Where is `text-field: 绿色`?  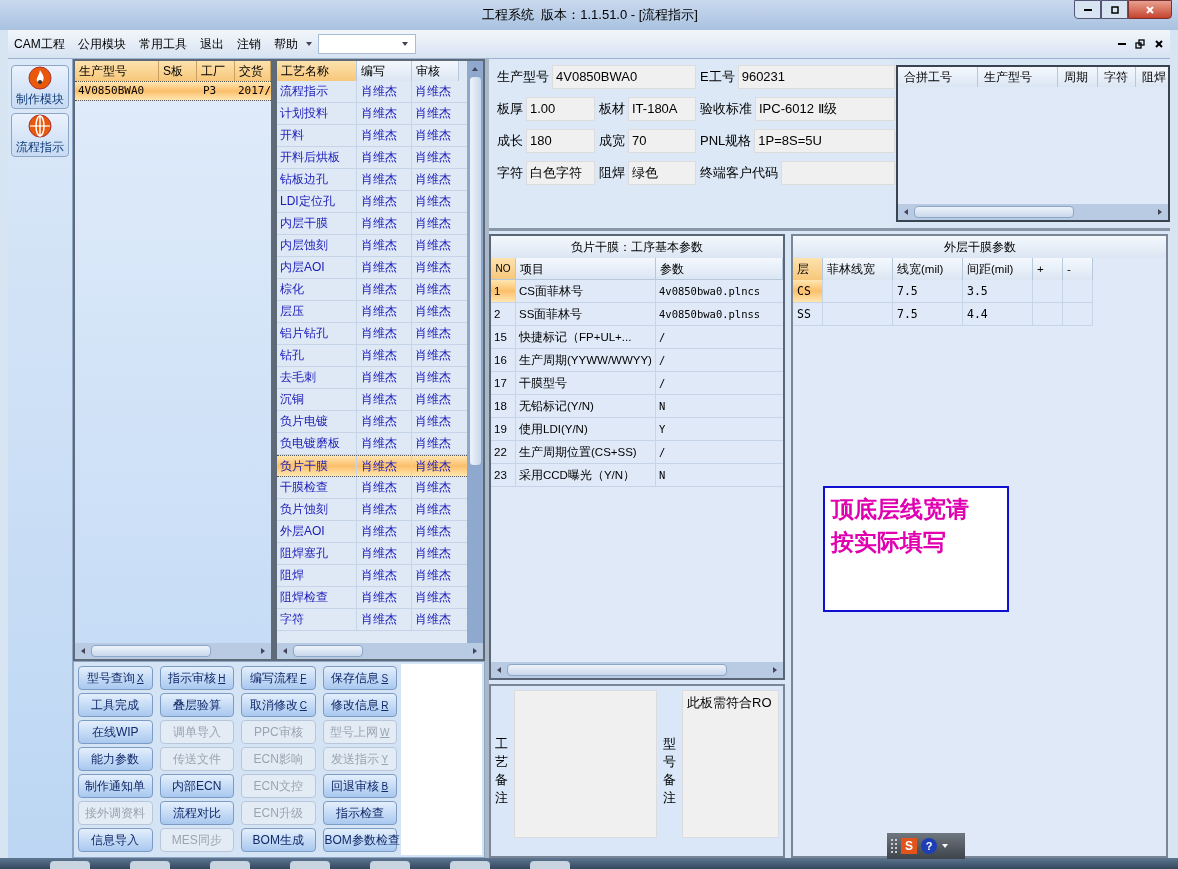 text-field: 绿色 is located at coordinates (662, 173).